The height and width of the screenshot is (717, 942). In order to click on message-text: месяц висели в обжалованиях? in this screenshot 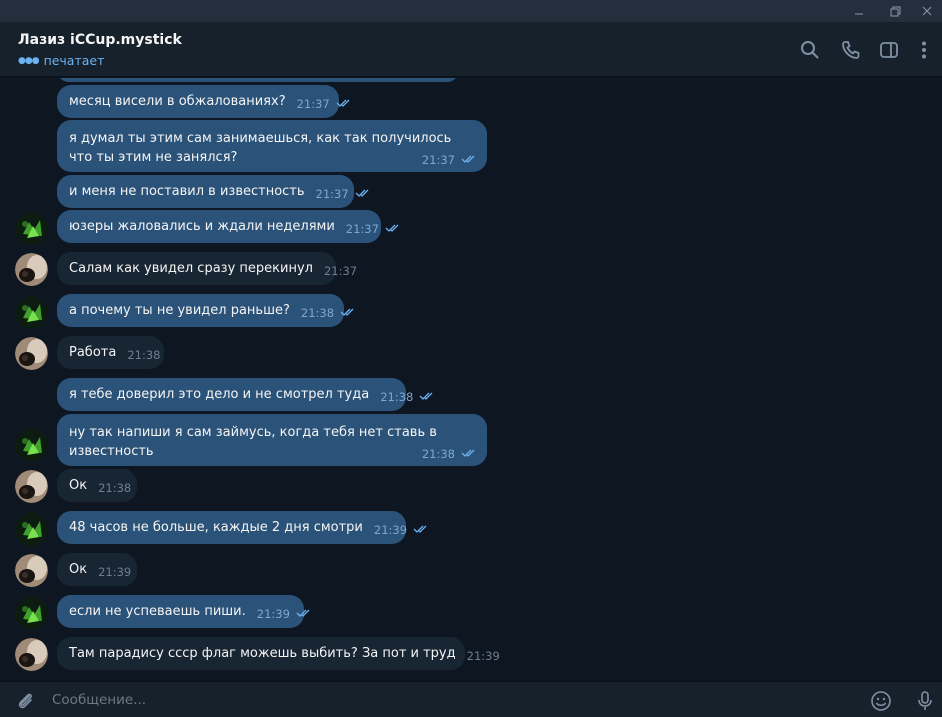, I will do `click(177, 101)`.